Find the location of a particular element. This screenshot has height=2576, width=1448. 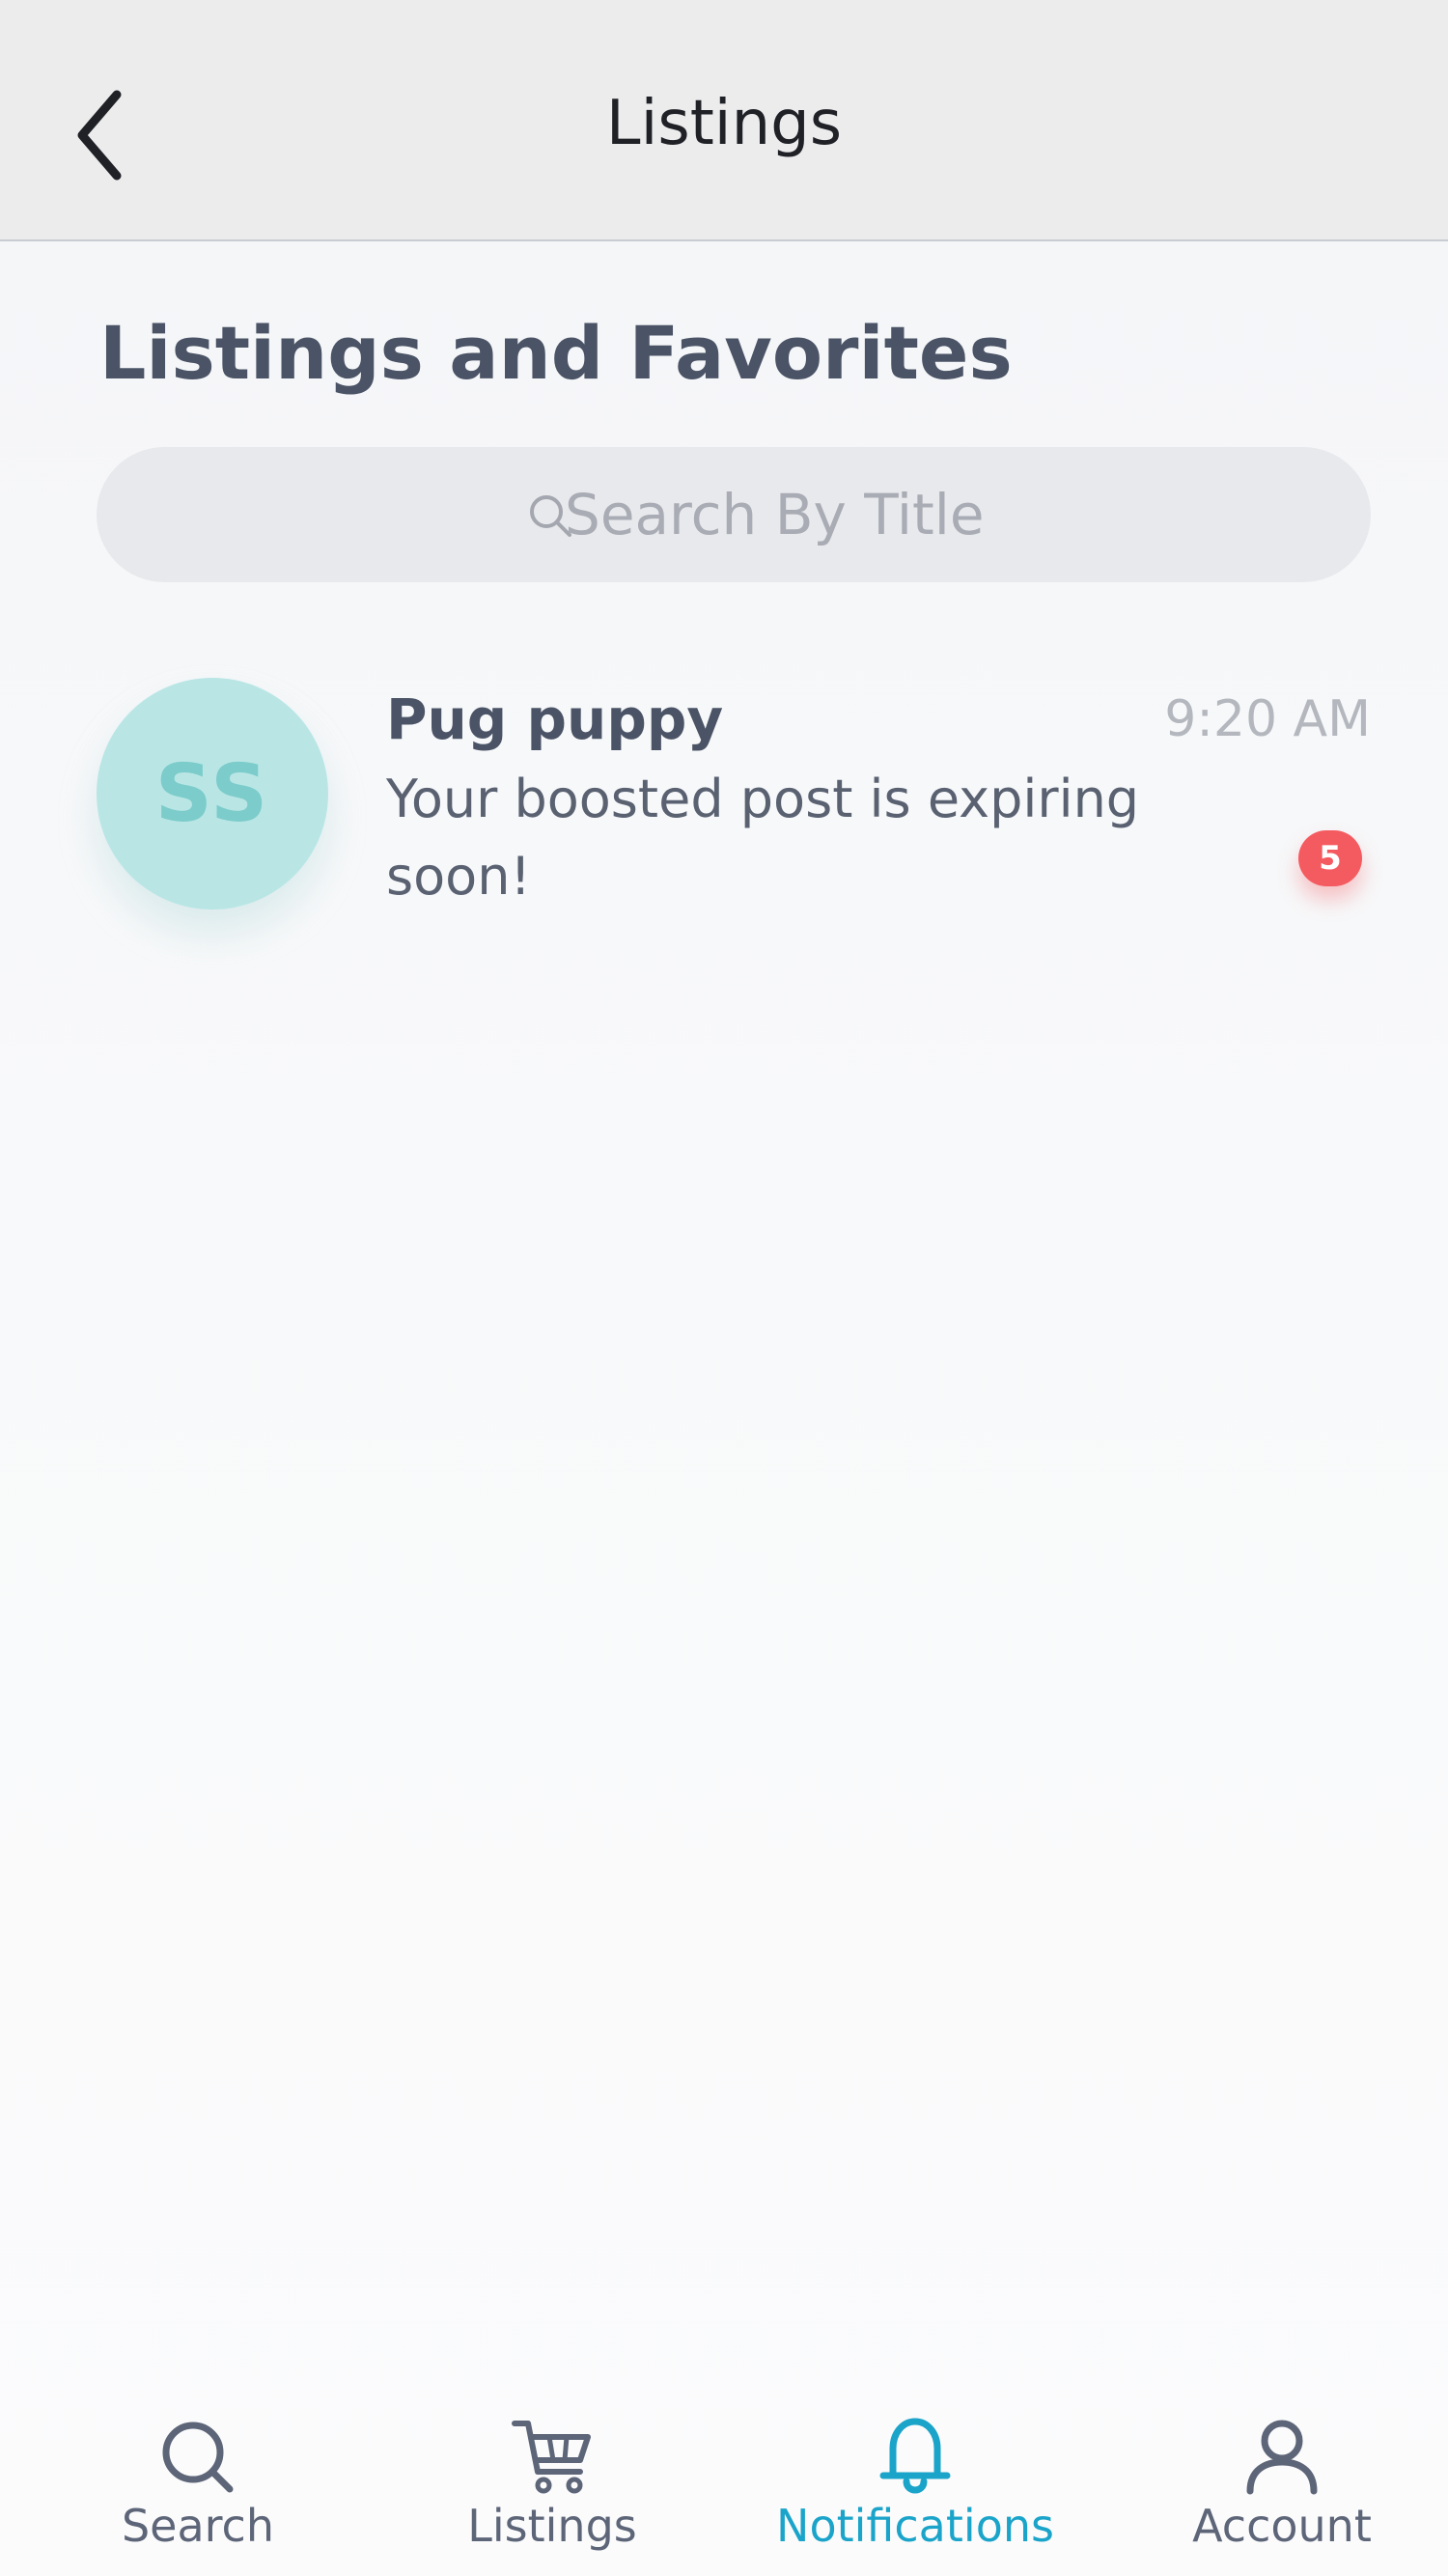

tab-label-search: Search is located at coordinates (198, 2526).